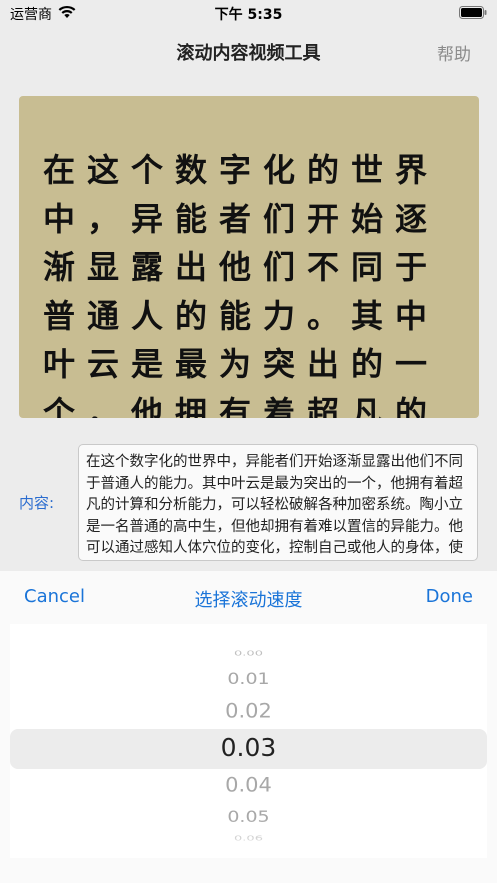 The width and height of the screenshot is (497, 883). What do you see at coordinates (454, 52) in the screenshot?
I see `help-button: 帮助` at bounding box center [454, 52].